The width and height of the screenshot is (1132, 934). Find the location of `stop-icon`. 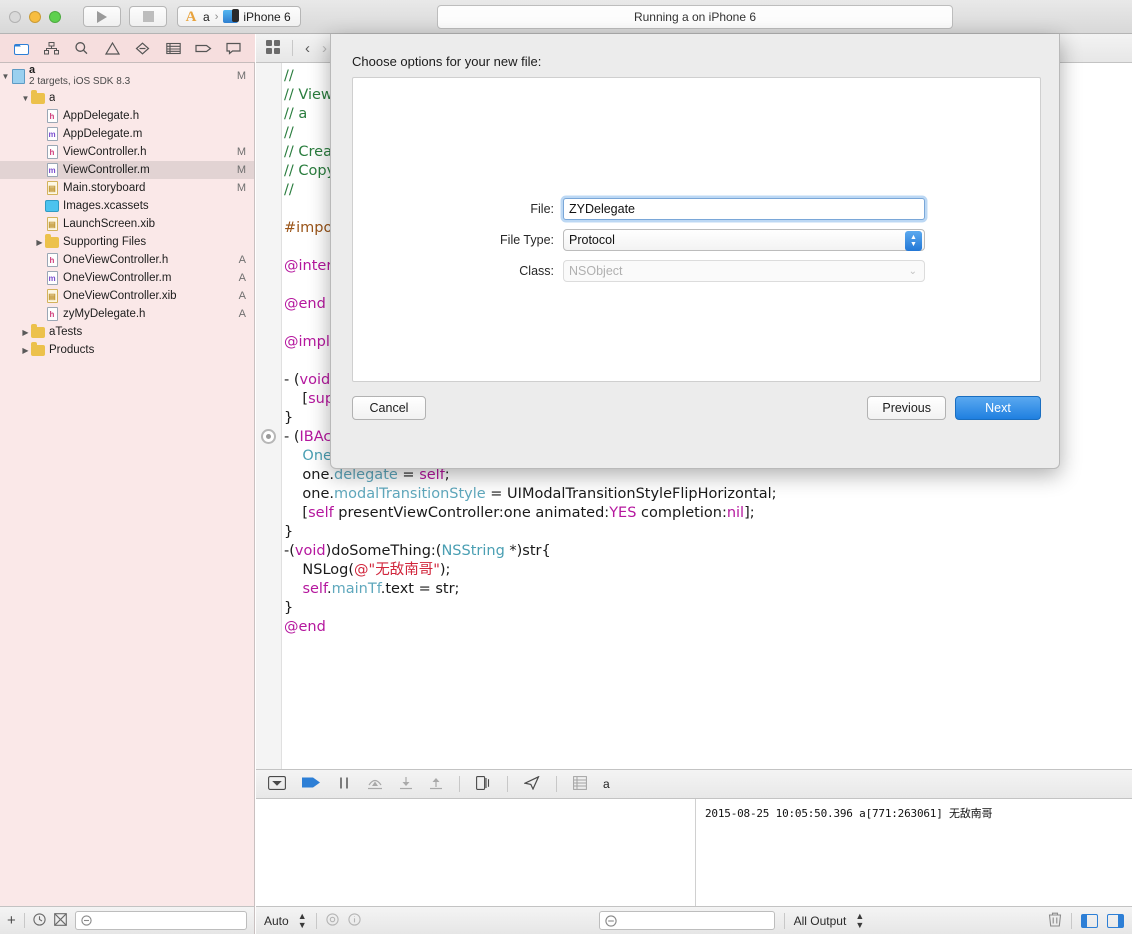

stop-icon is located at coordinates (148, 16).